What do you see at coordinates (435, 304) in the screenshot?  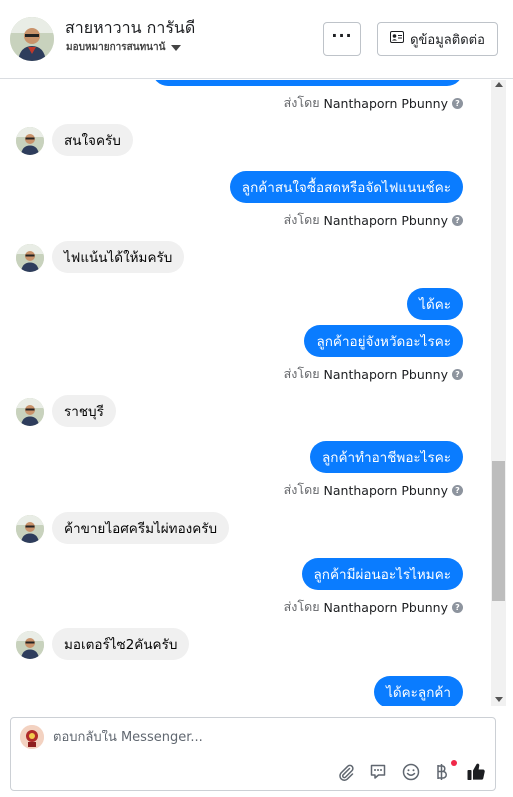 I see `message-bubble-outgoing: ได้คะ` at bounding box center [435, 304].